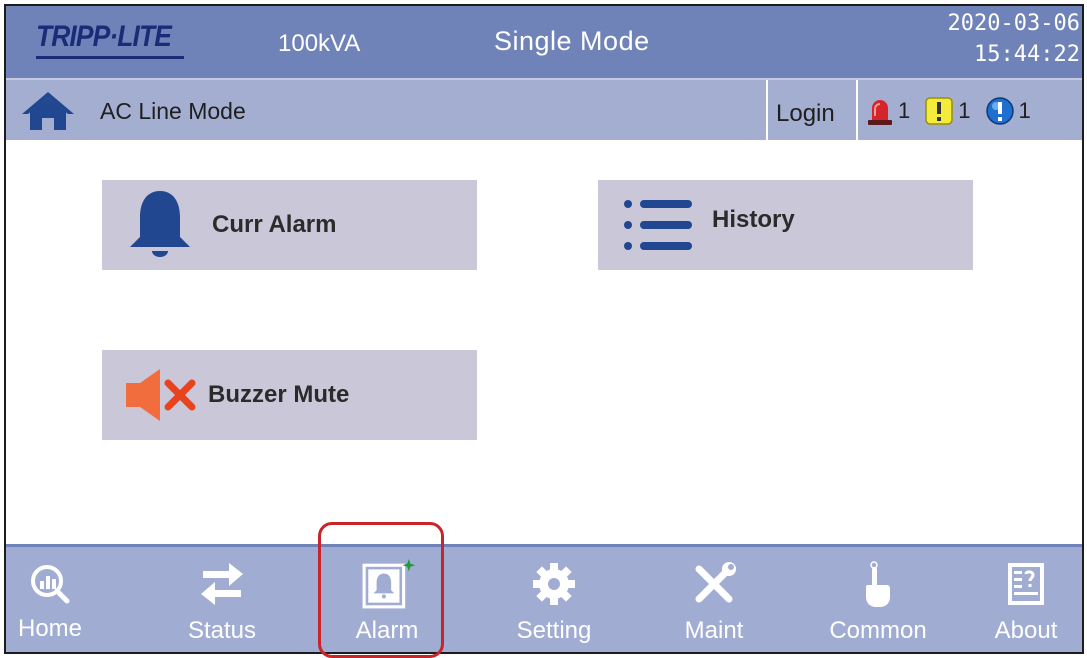 This screenshot has width=1087, height=658. What do you see at coordinates (880, 112) in the screenshot?
I see `siren-icon` at bounding box center [880, 112].